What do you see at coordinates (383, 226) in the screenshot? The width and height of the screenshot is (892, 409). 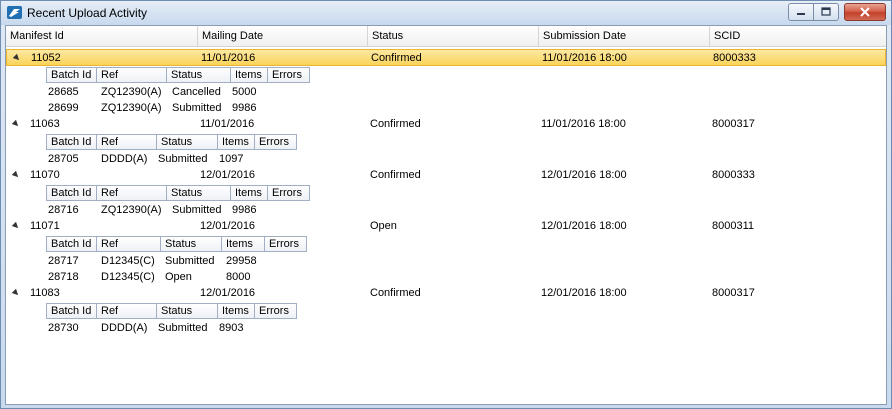 I see `manifest-status: Open` at bounding box center [383, 226].